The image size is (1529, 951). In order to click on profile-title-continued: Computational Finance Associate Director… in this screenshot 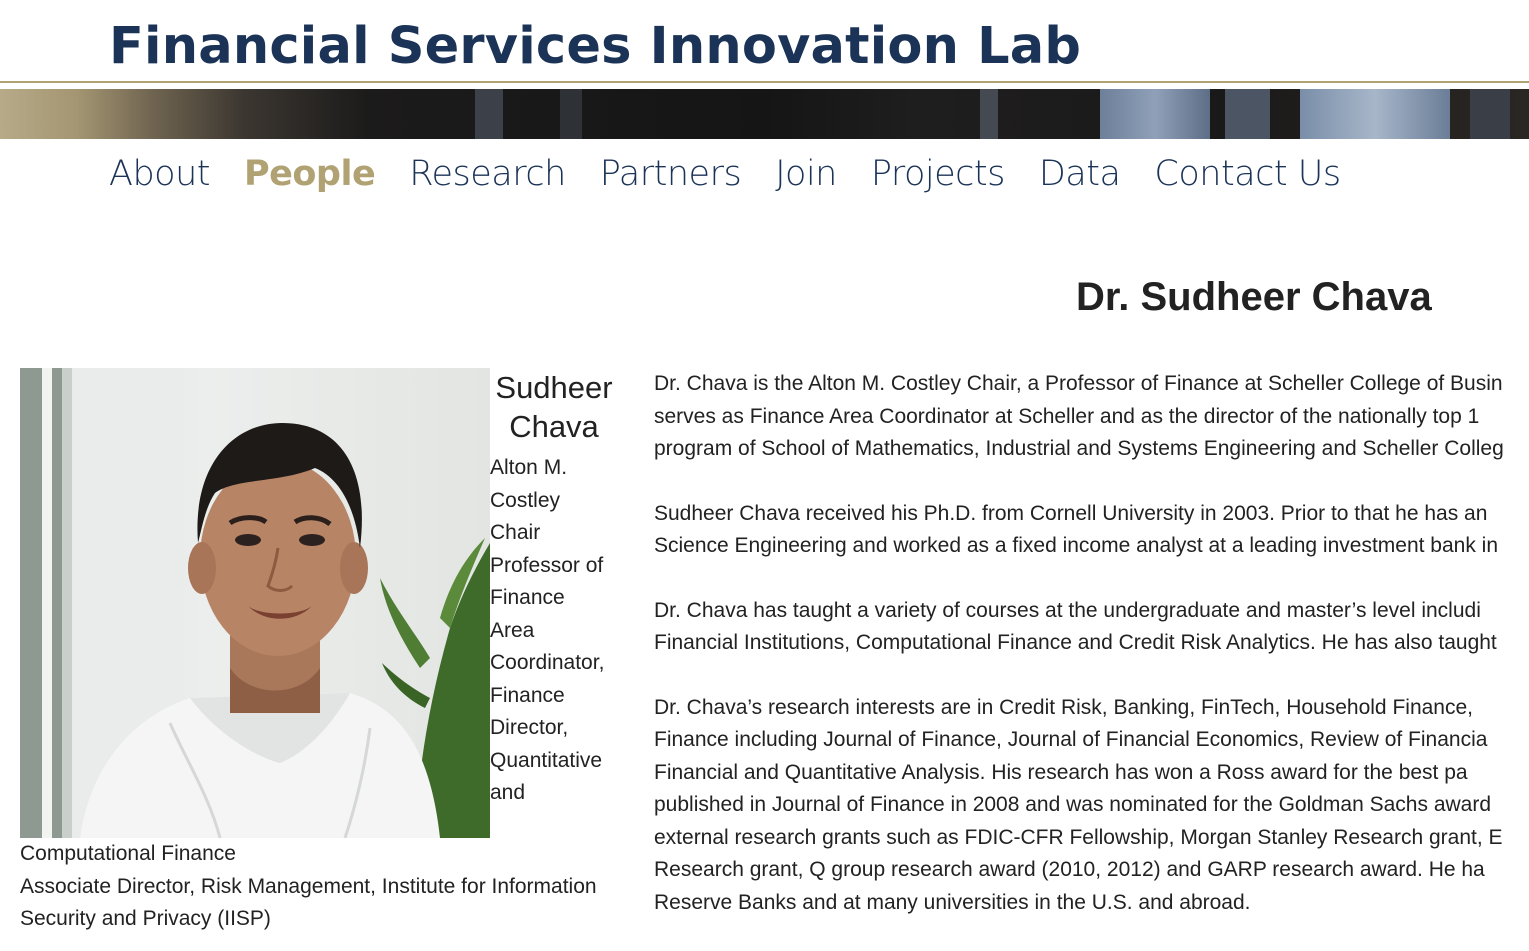, I will do `click(319, 887)`.